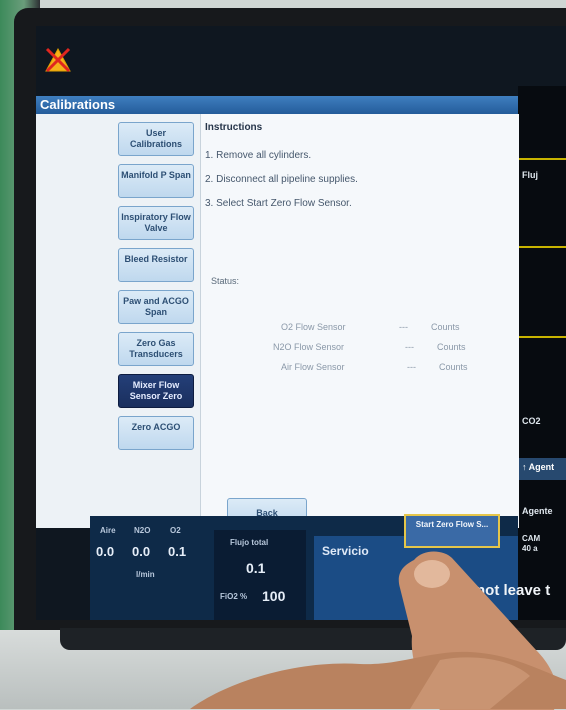 The height and width of the screenshot is (710, 566). Describe the element at coordinates (524, 467) in the screenshot. I see `arrow-up-icon: ↑` at that location.